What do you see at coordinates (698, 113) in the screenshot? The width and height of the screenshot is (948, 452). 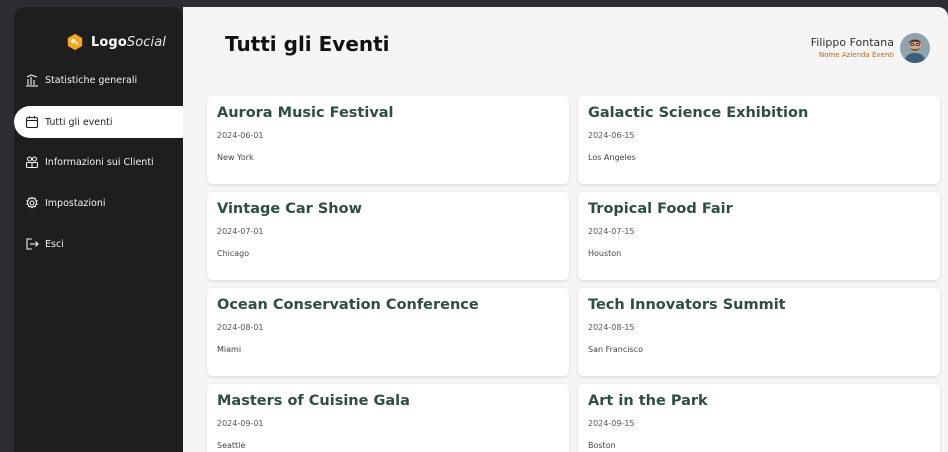 I see `event-title: Galactic Science Exhibition` at bounding box center [698, 113].